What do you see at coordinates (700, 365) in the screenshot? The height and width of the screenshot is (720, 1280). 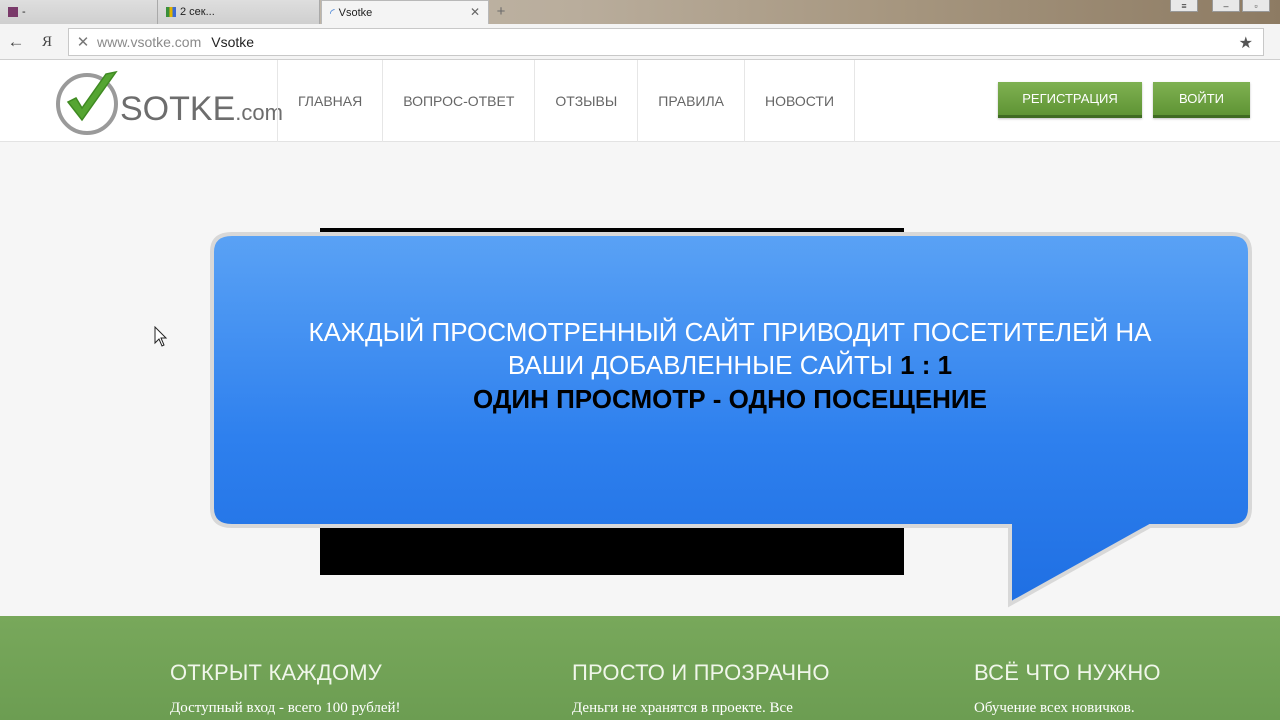 I see `bubble-line-2: ВАШИ ДОБАВЛЕННЫЕ САЙТЫ` at bounding box center [700, 365].